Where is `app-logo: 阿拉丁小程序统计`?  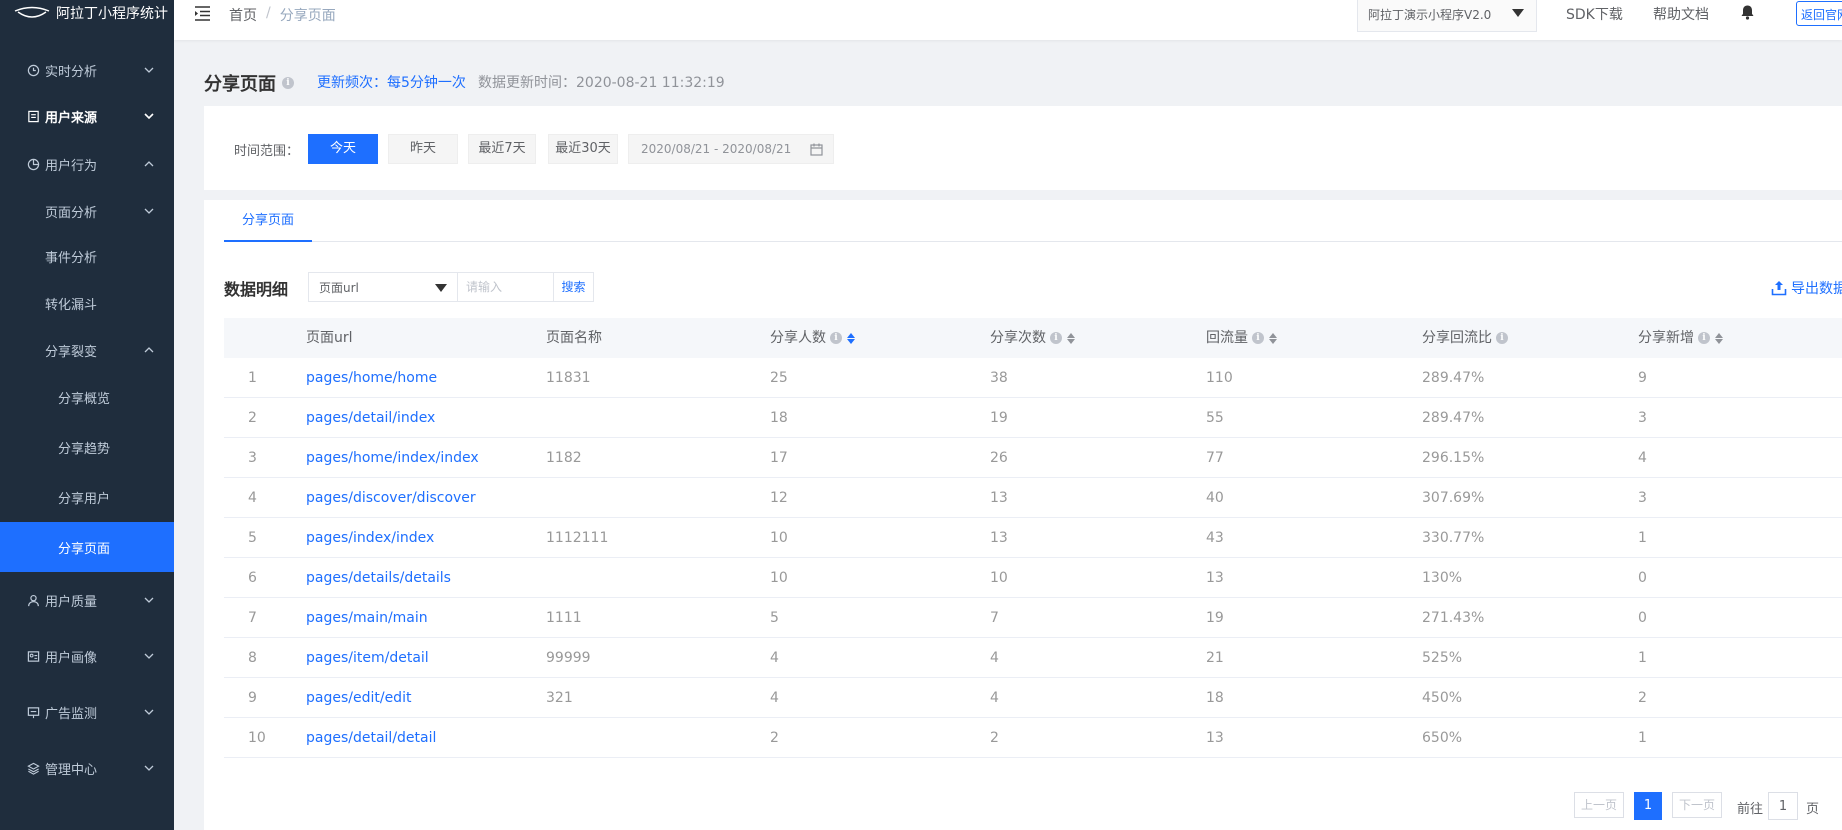
app-logo: 阿拉丁小程序统计 is located at coordinates (87, 13).